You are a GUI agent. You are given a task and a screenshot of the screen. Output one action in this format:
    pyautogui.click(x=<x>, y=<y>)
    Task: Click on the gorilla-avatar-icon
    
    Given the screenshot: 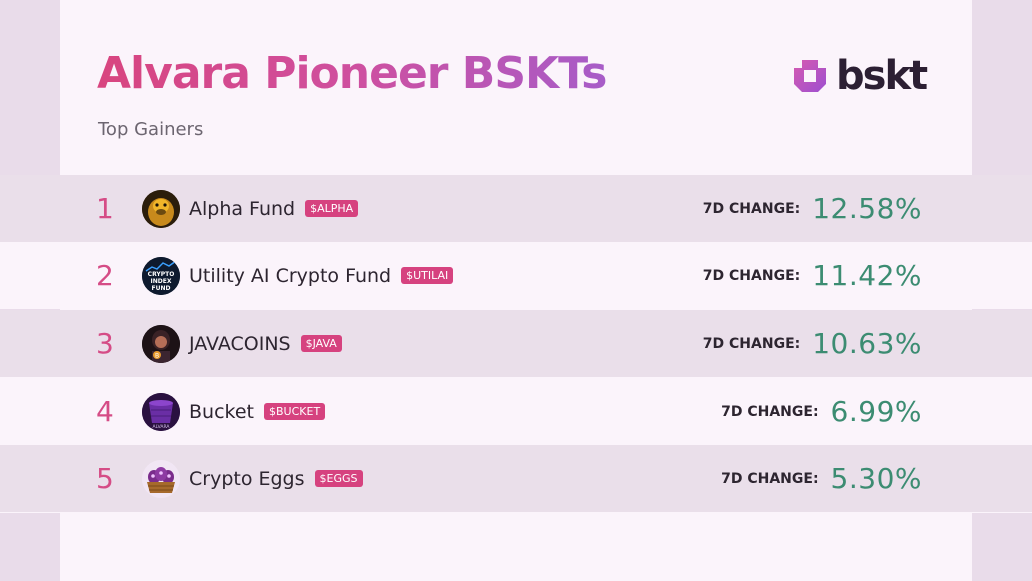 What is the action you would take?
    pyautogui.click(x=161, y=208)
    